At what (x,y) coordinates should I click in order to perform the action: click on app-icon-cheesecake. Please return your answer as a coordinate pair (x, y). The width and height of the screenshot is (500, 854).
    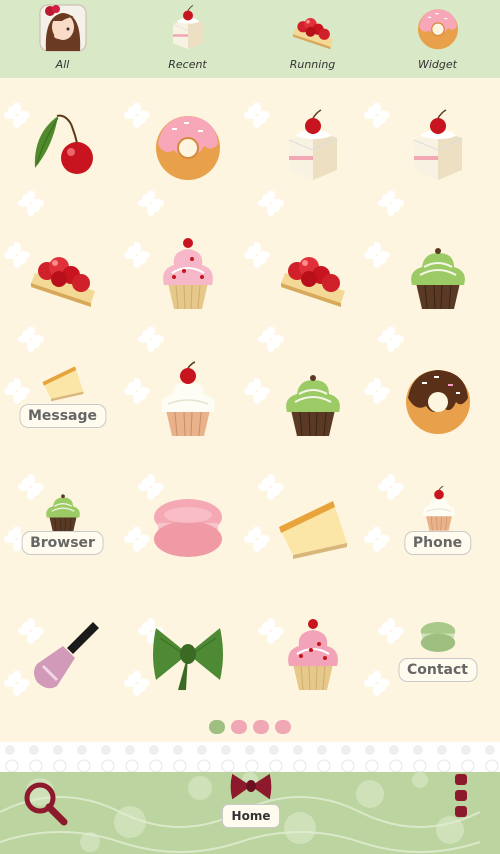
    Looking at the image, I should click on (312, 526).